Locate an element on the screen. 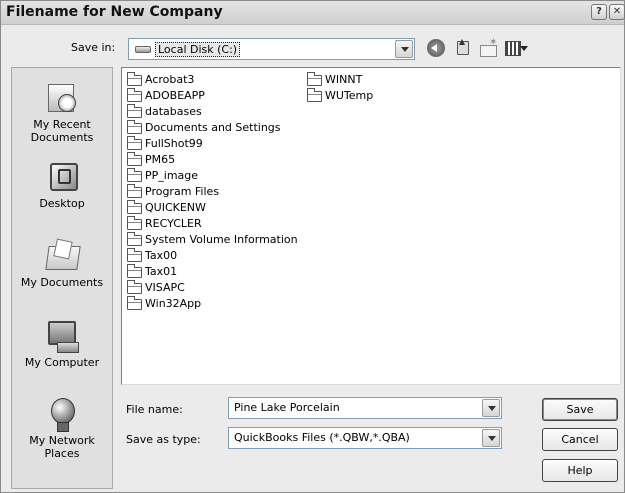 Image resolution: width=625 pixels, height=493 pixels. list-item: WINNT is located at coordinates (333, 80).